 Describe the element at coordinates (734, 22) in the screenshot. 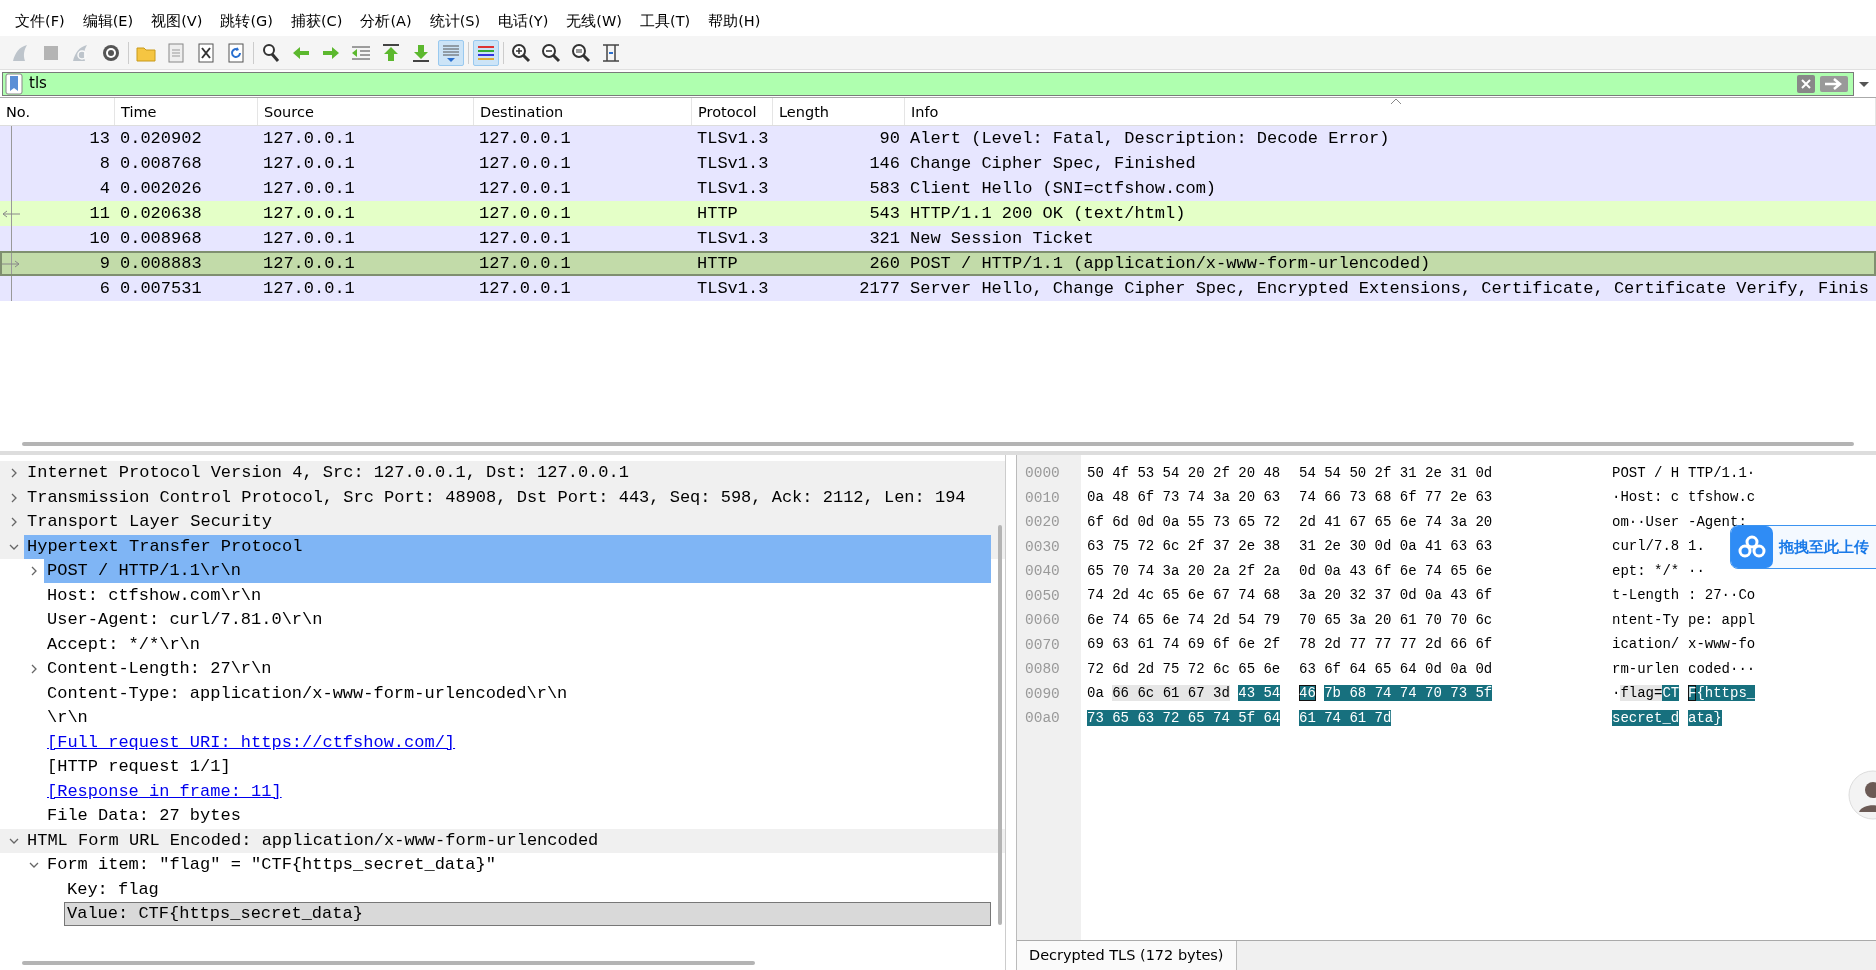

I see `menu-item: 帮助(H)` at that location.